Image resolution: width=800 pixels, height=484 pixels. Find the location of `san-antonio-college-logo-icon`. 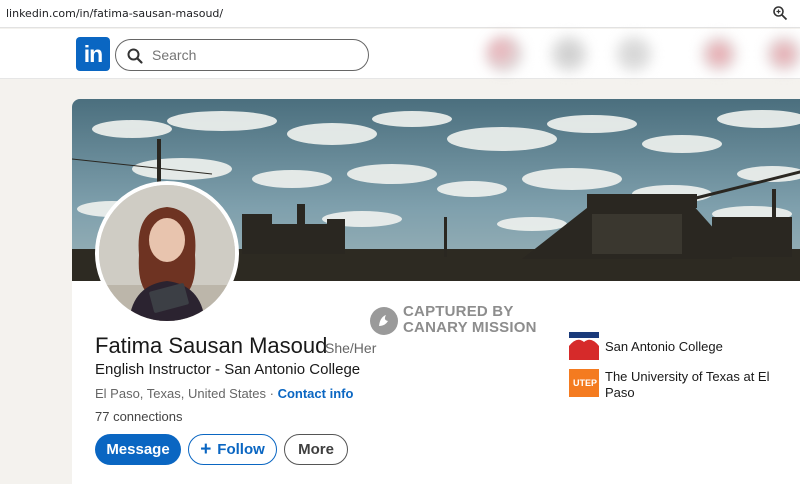

san-antonio-college-logo-icon is located at coordinates (584, 346).